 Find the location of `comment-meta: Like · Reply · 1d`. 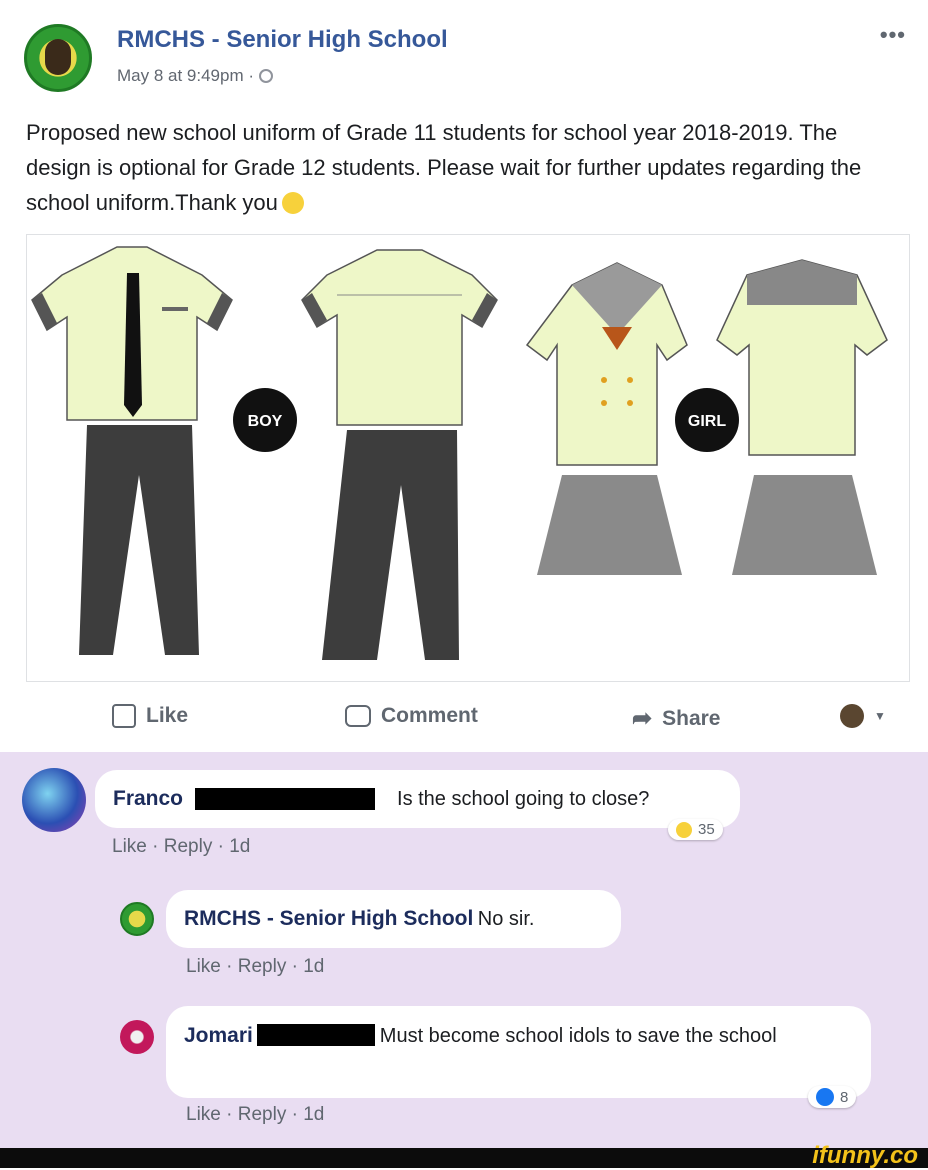

comment-meta: Like · Reply · 1d is located at coordinates (181, 846).